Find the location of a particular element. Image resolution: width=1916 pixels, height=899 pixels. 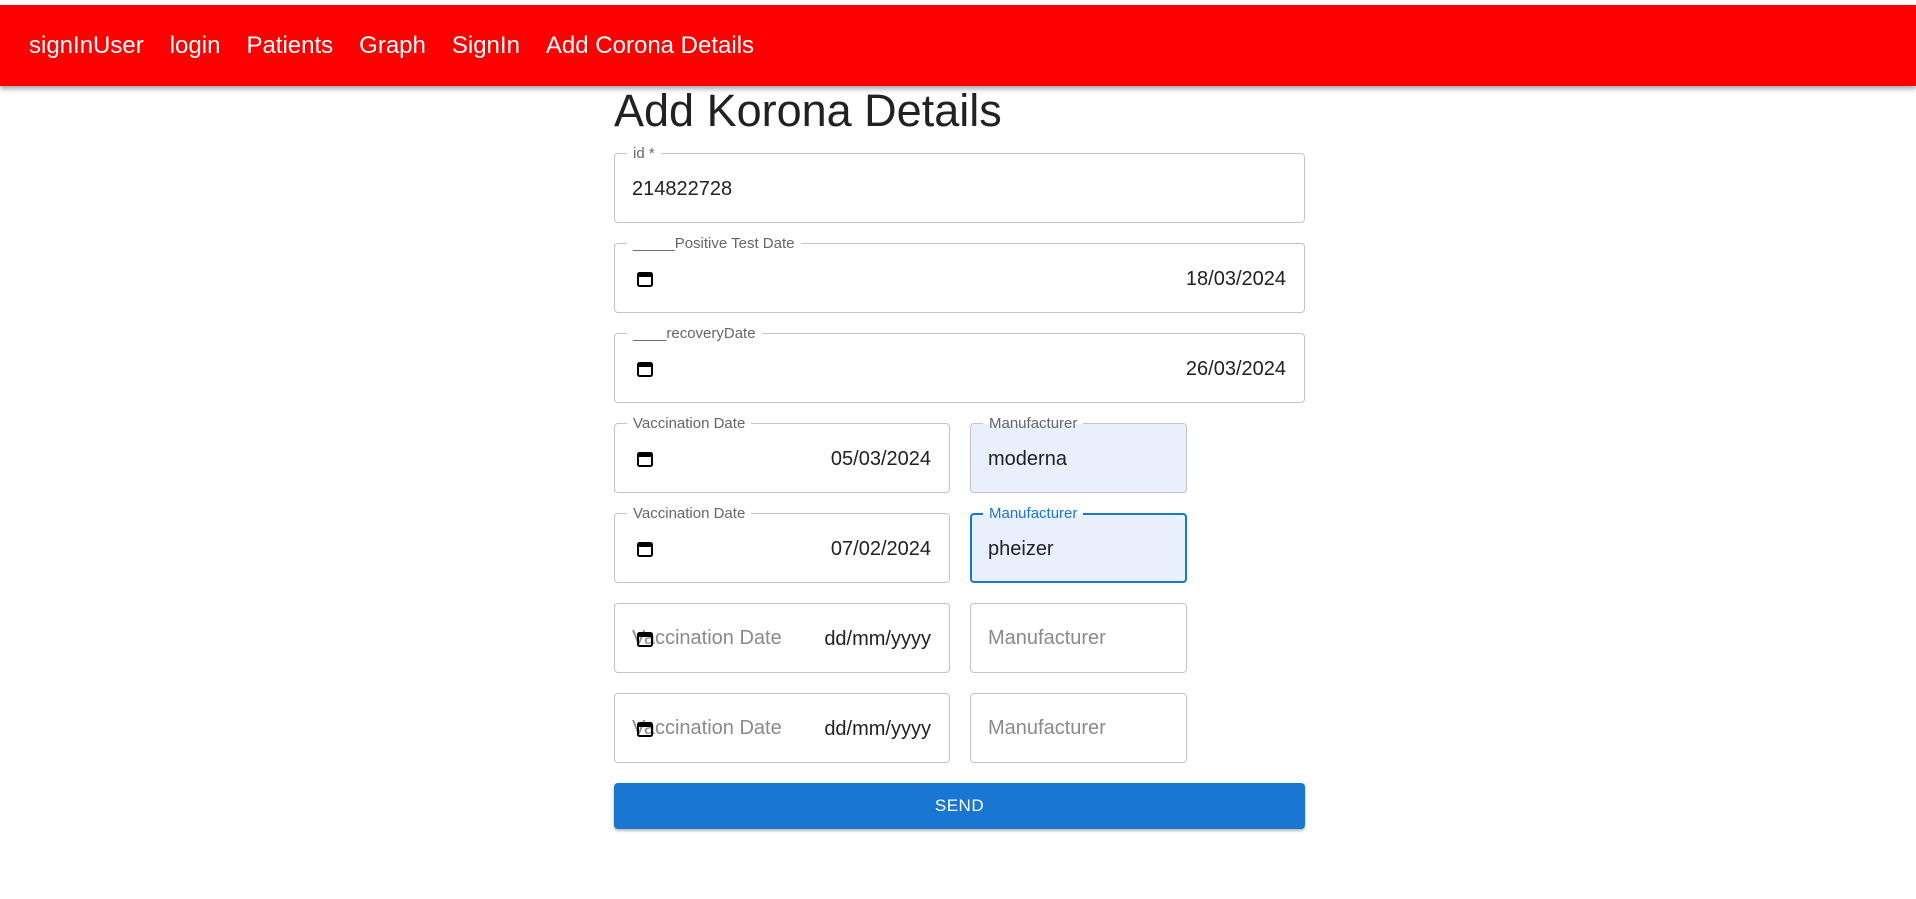

positive-test-date-value: 18/03/2024 is located at coordinates (1235, 279).